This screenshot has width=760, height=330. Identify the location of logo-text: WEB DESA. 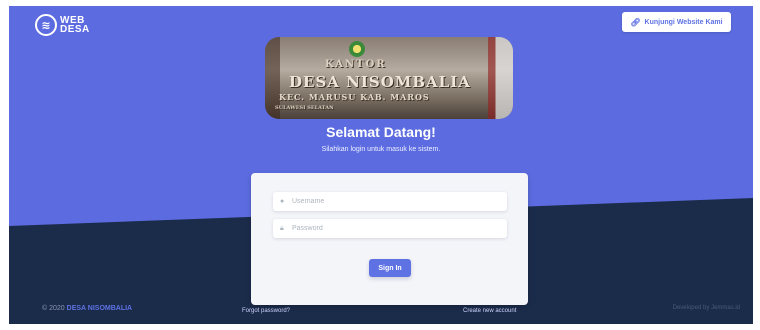
(75, 25).